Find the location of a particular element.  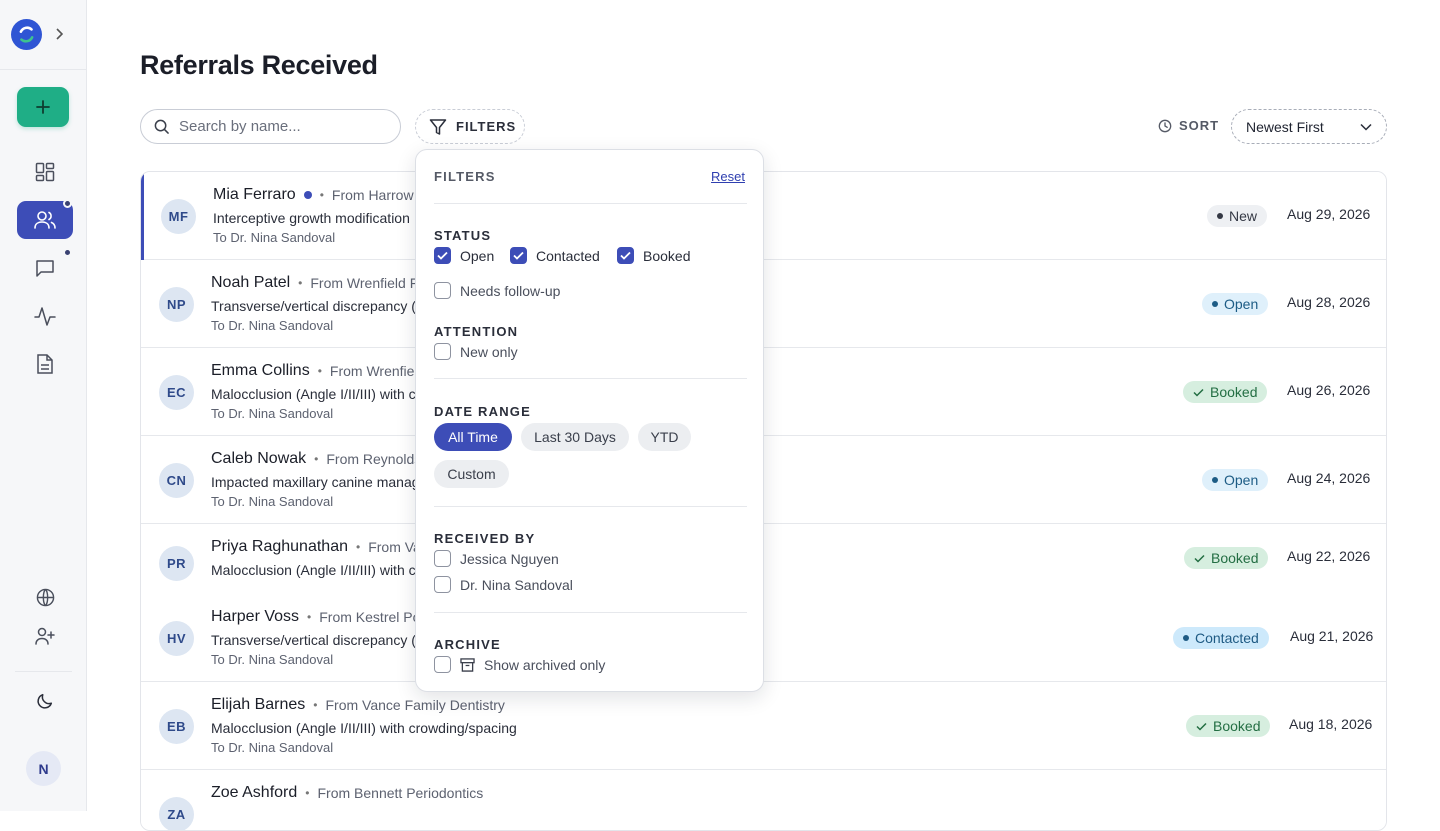

status-badge: Open is located at coordinates (1235, 304).